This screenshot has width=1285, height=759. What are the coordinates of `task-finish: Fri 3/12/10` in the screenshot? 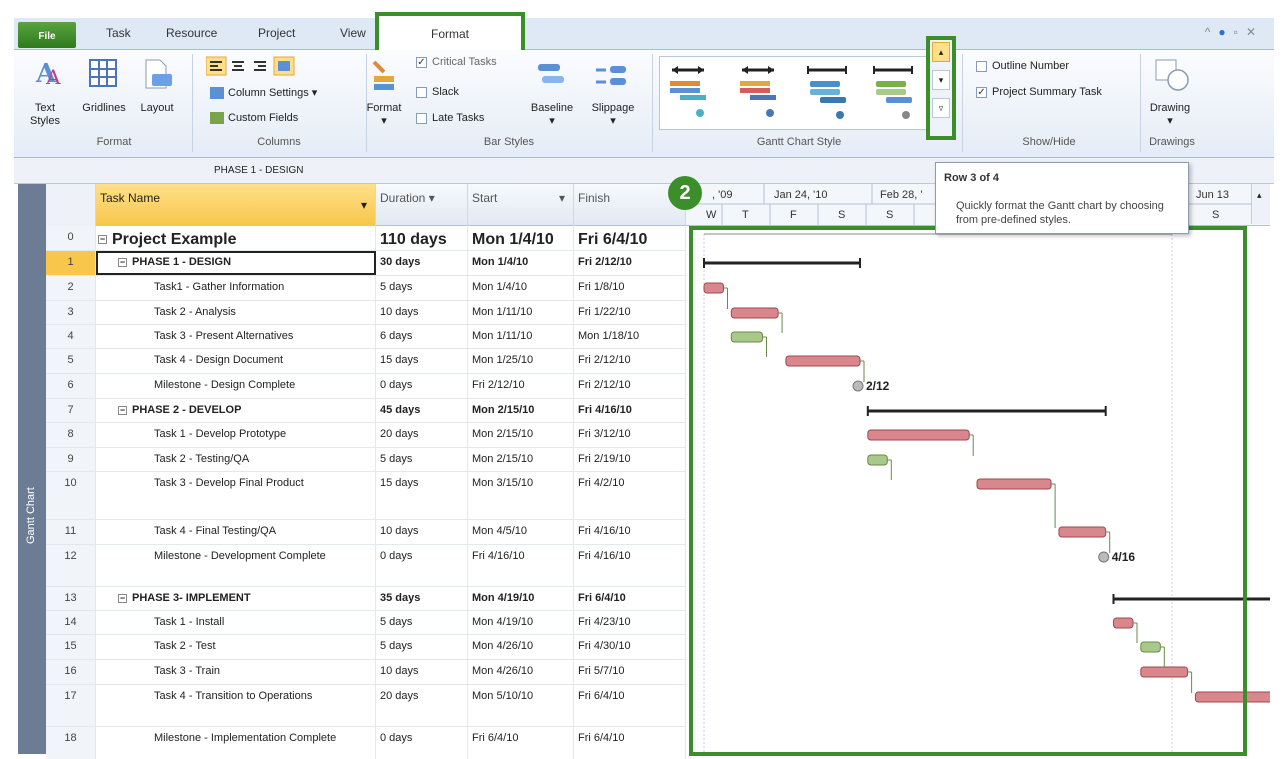 It's located at (630, 435).